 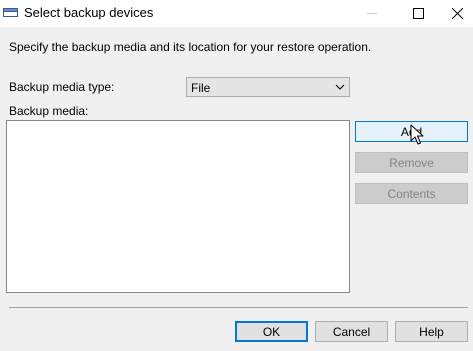 What do you see at coordinates (10, 12) in the screenshot?
I see `dialog-window-icon` at bounding box center [10, 12].